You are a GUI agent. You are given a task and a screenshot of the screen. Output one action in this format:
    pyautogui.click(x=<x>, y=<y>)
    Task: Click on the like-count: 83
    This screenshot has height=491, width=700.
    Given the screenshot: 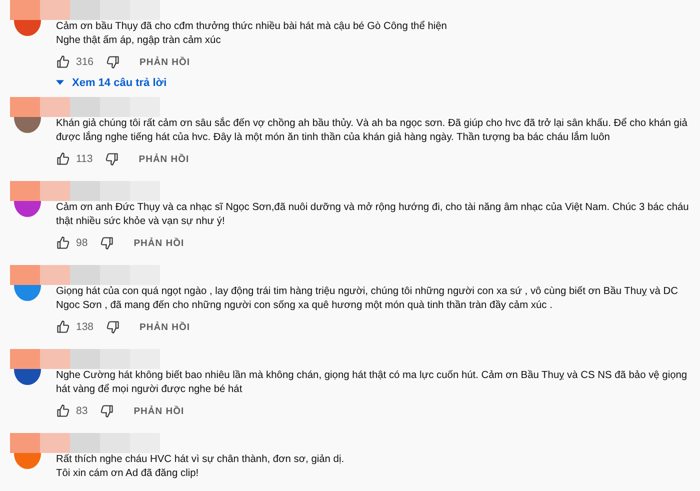 What is the action you would take?
    pyautogui.click(x=82, y=411)
    